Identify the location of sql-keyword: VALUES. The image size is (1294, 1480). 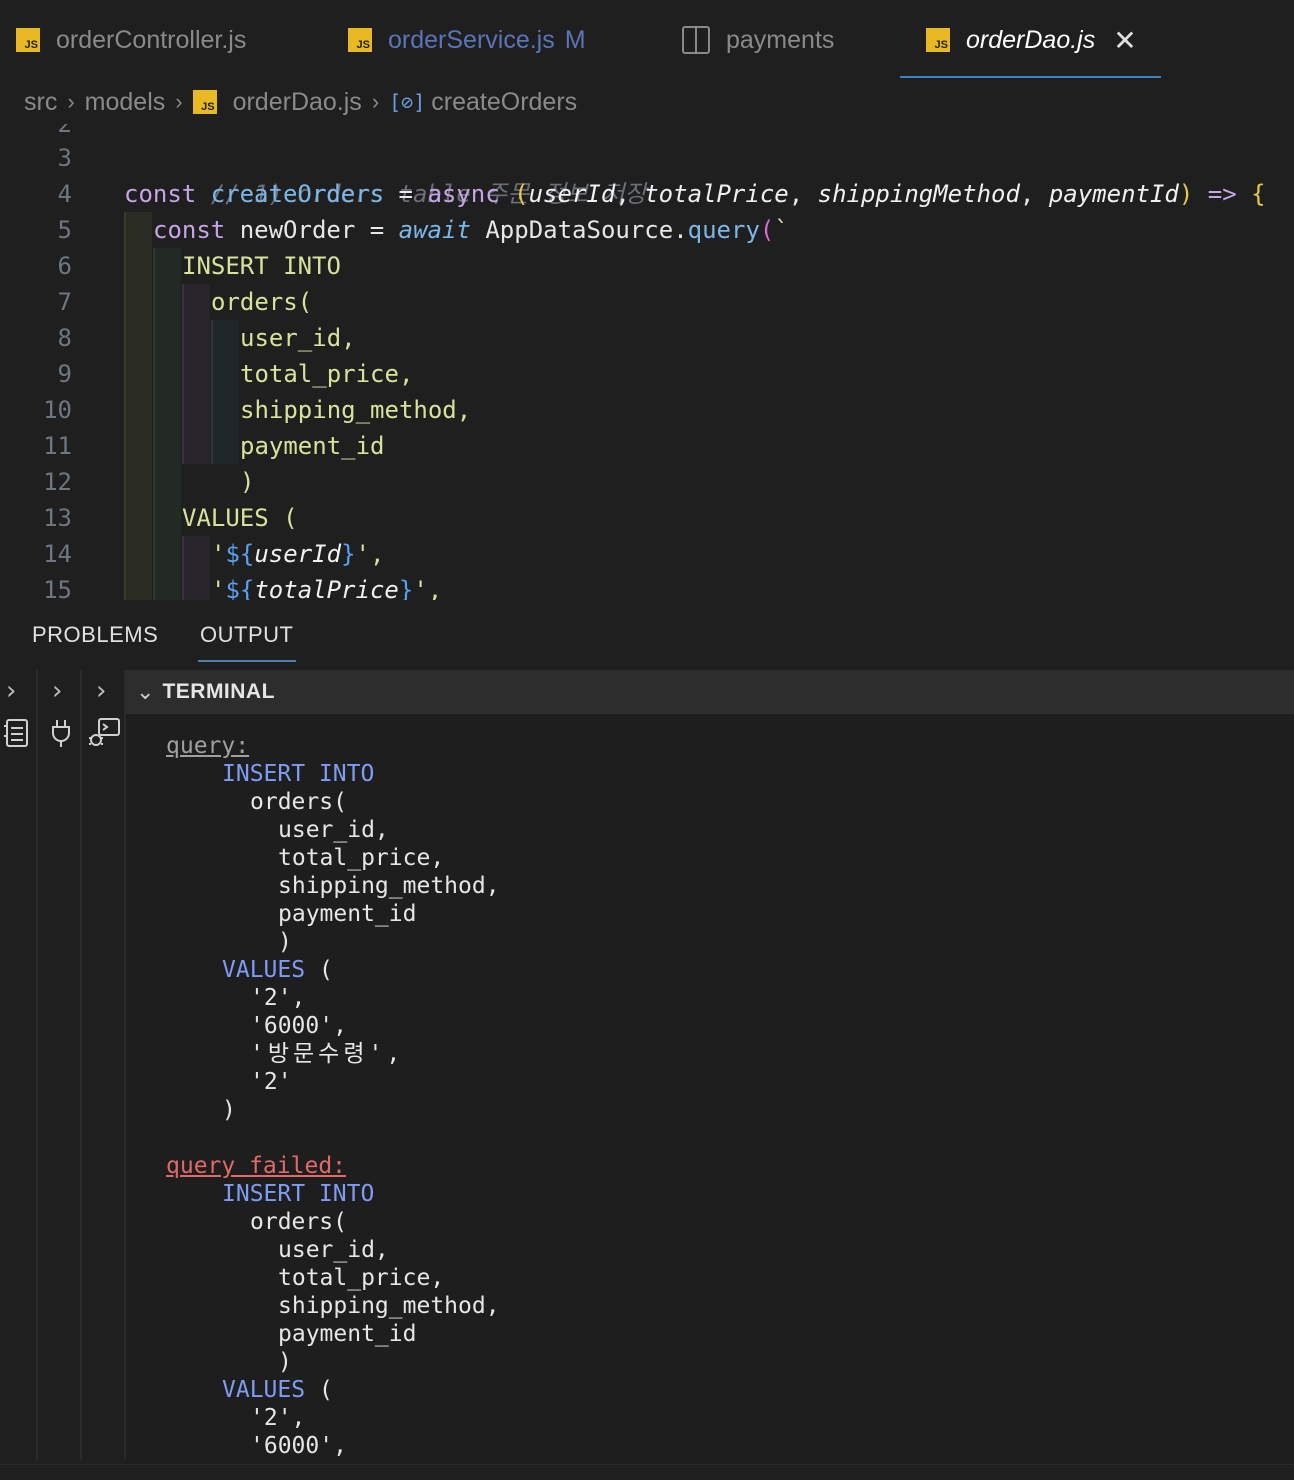
(264, 970).